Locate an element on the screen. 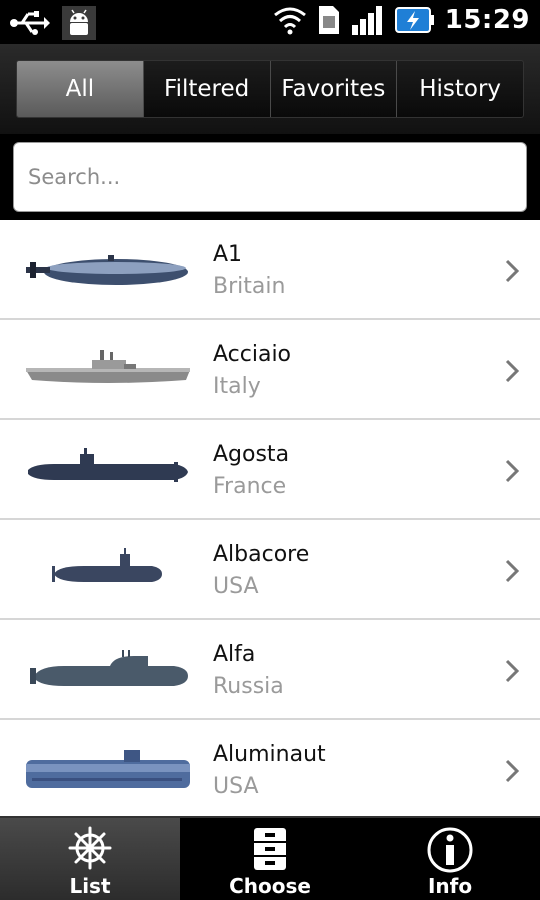 This screenshot has height=900, width=540. bottom-tab-bar: List Choose Info is located at coordinates (270, 858).